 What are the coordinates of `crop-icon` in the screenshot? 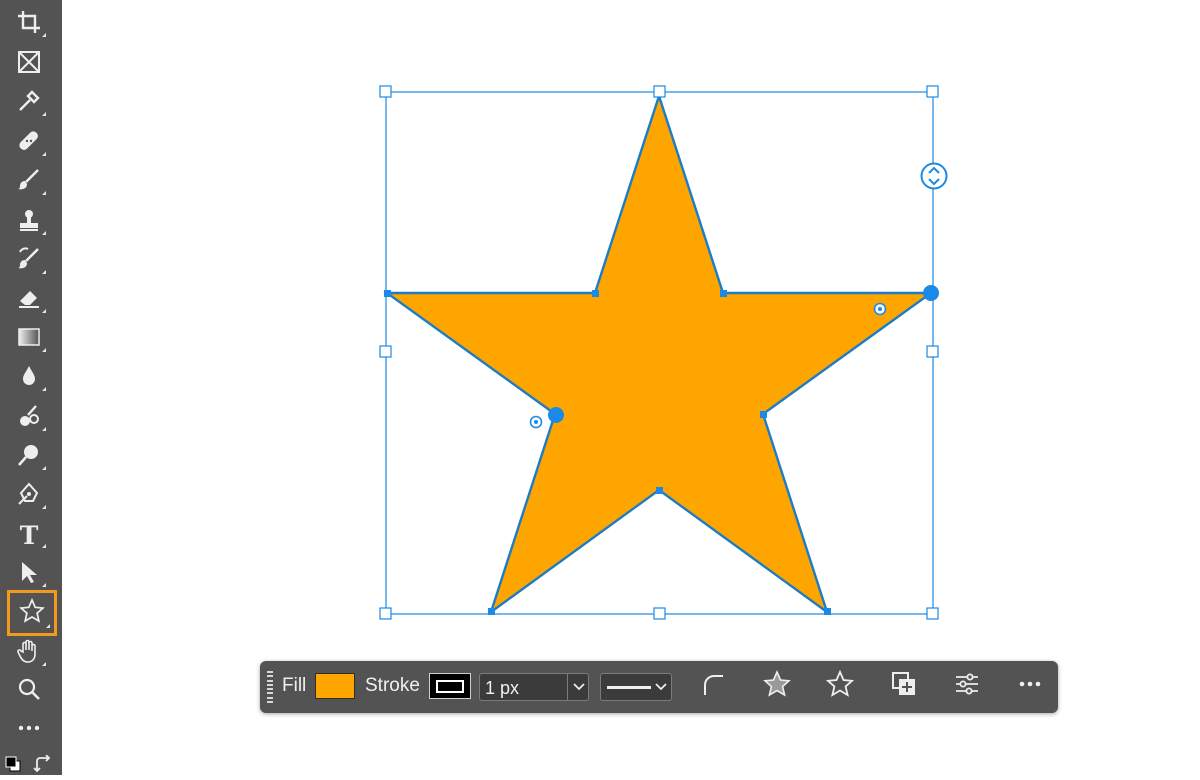 It's located at (29, 24).